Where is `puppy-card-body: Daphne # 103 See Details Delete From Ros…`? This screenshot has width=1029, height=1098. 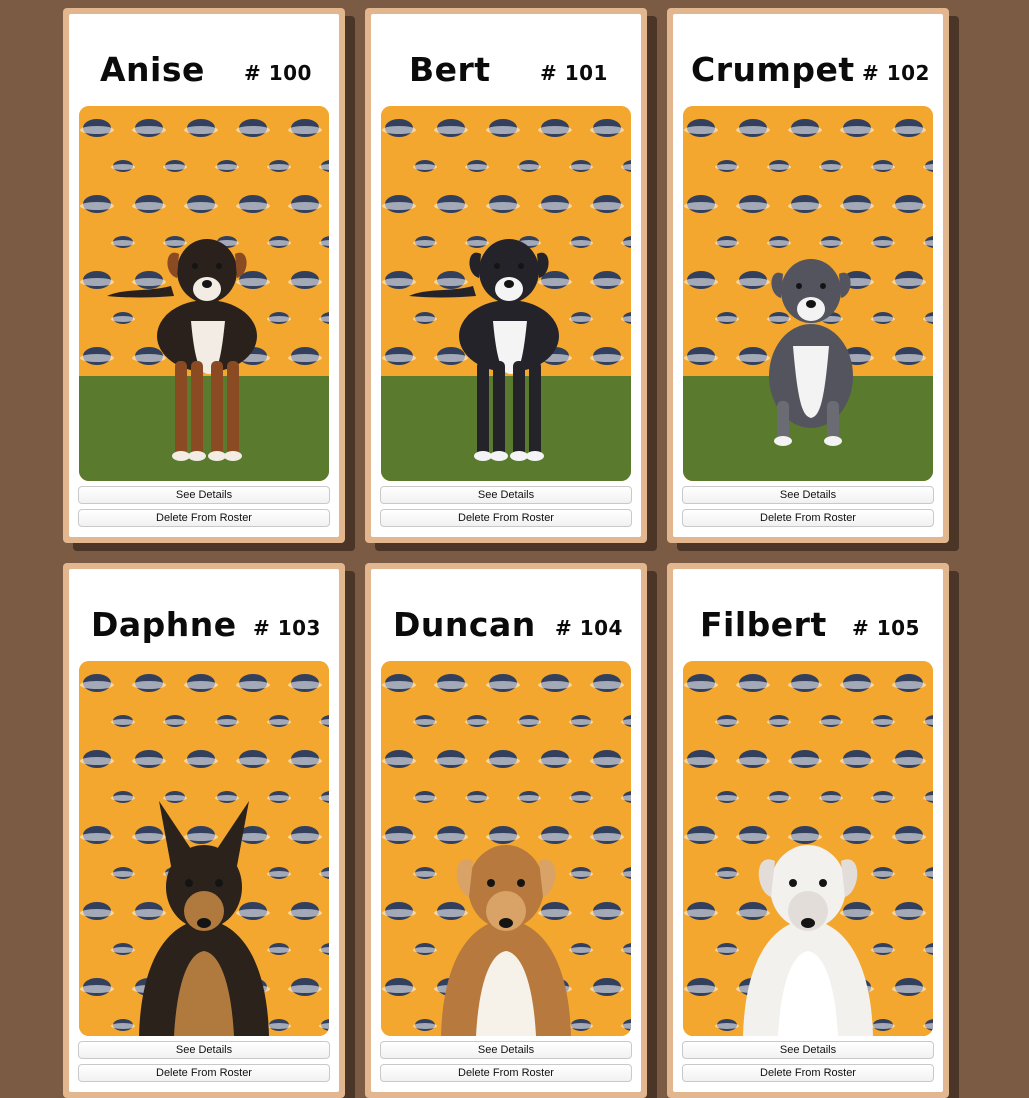
puppy-card-body: Daphne # 103 See Details Delete From Ros… is located at coordinates (204, 830).